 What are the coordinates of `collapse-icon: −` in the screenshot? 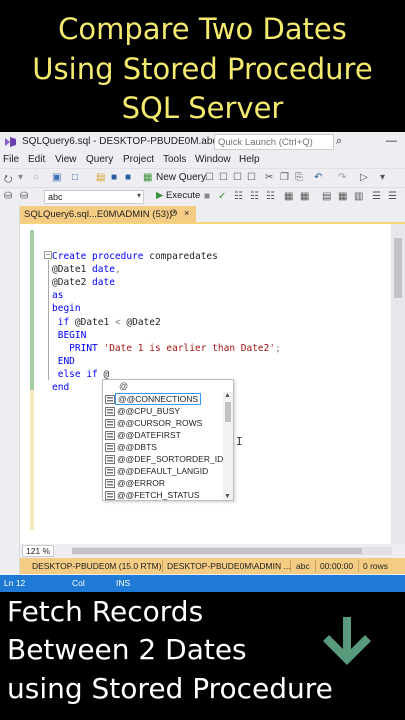 It's located at (48, 255).